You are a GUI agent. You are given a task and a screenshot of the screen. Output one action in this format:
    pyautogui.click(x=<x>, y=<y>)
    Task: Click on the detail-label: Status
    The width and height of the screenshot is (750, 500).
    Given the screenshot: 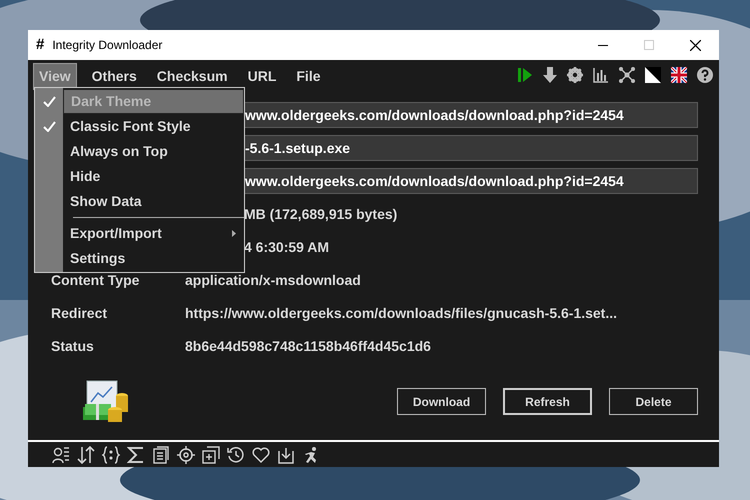 What is the action you would take?
    pyautogui.click(x=73, y=346)
    